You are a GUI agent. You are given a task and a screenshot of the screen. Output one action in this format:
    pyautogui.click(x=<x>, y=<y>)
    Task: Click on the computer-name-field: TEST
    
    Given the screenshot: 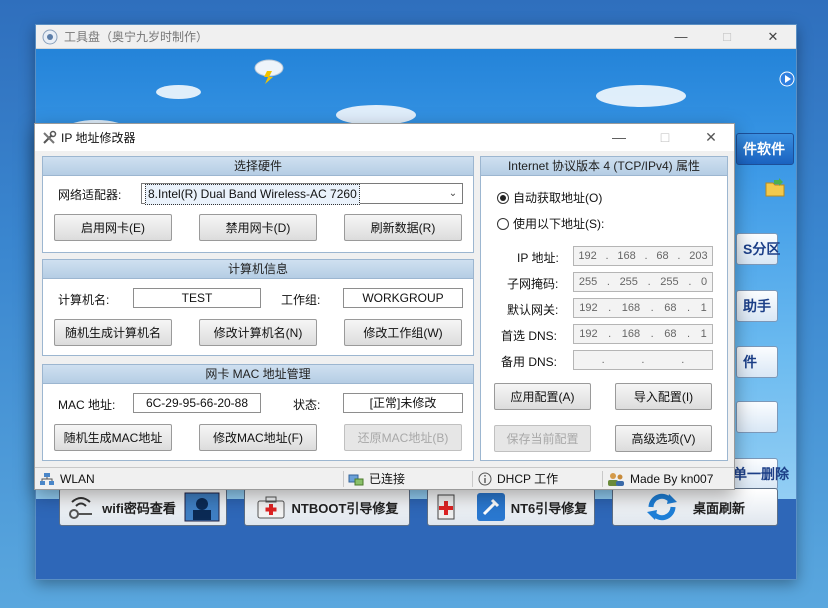 What is the action you would take?
    pyautogui.click(x=197, y=298)
    